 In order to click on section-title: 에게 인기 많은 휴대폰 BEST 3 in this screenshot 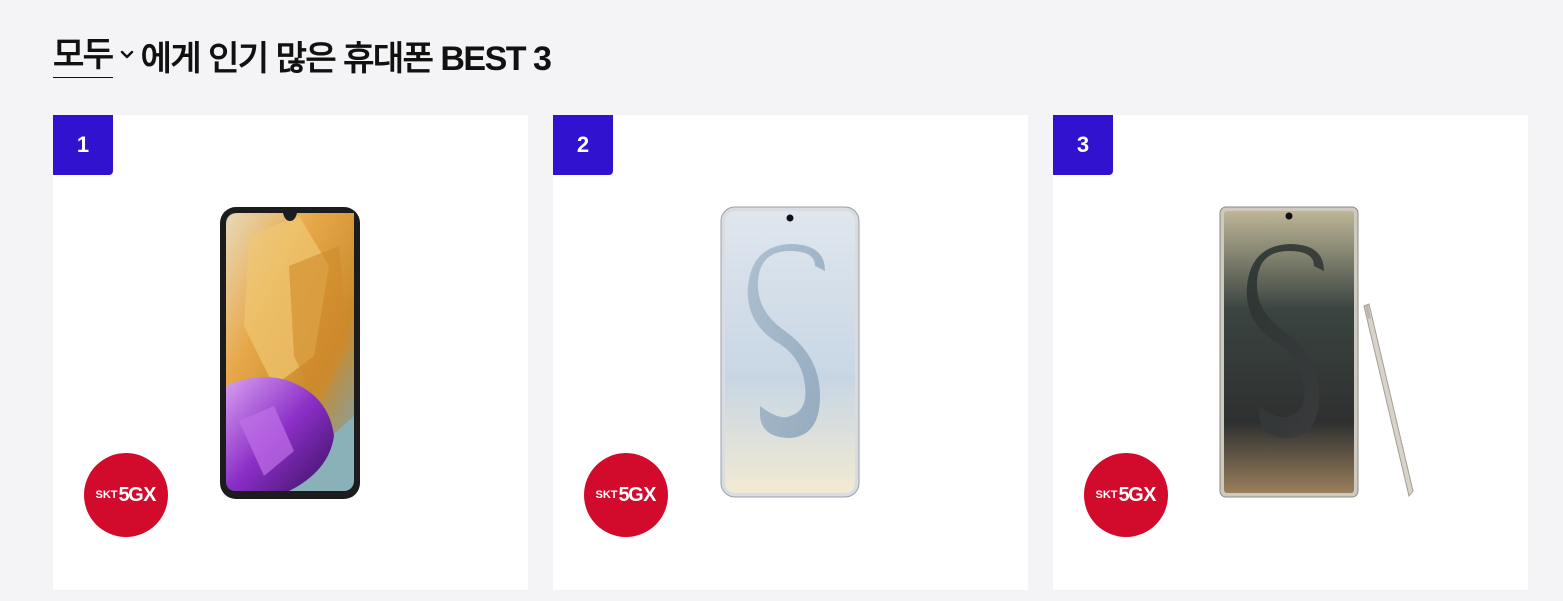, I will do `click(346, 58)`.